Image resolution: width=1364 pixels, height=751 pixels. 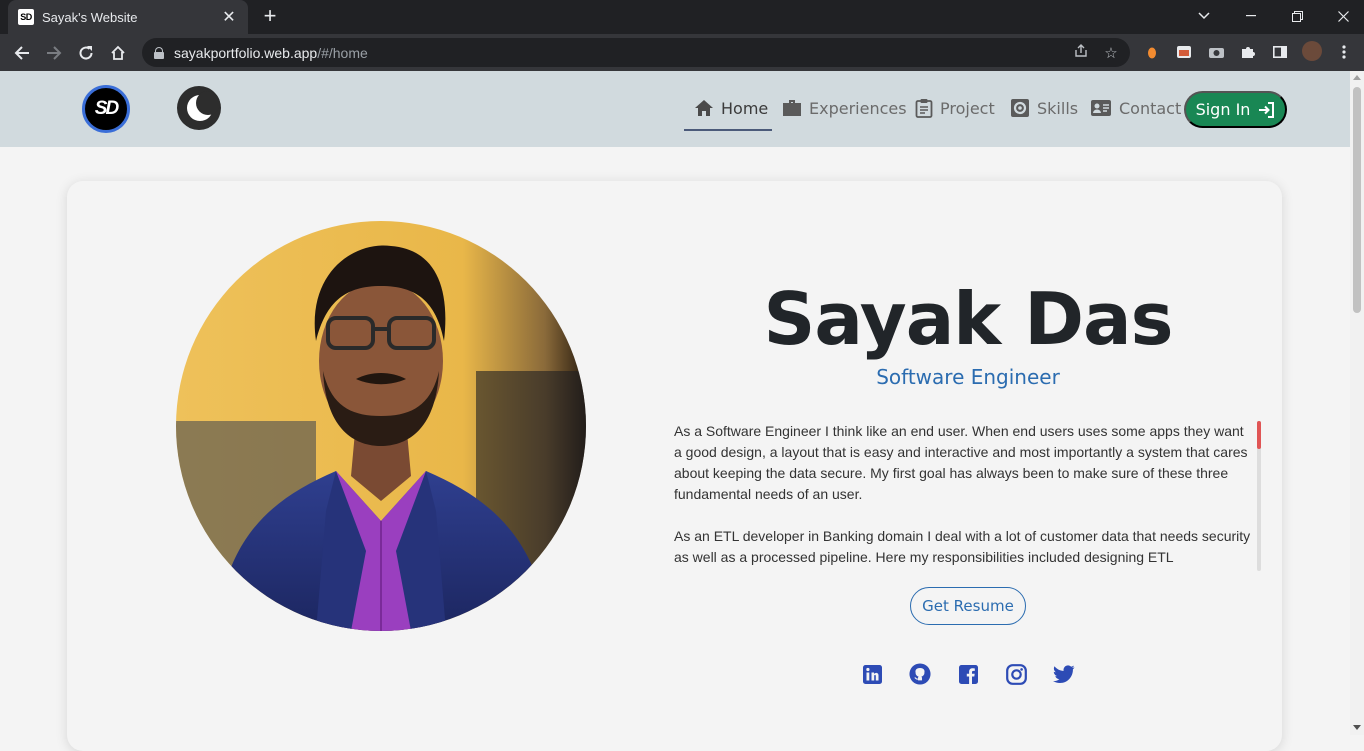 I want to click on home-icon, so click(x=704, y=108).